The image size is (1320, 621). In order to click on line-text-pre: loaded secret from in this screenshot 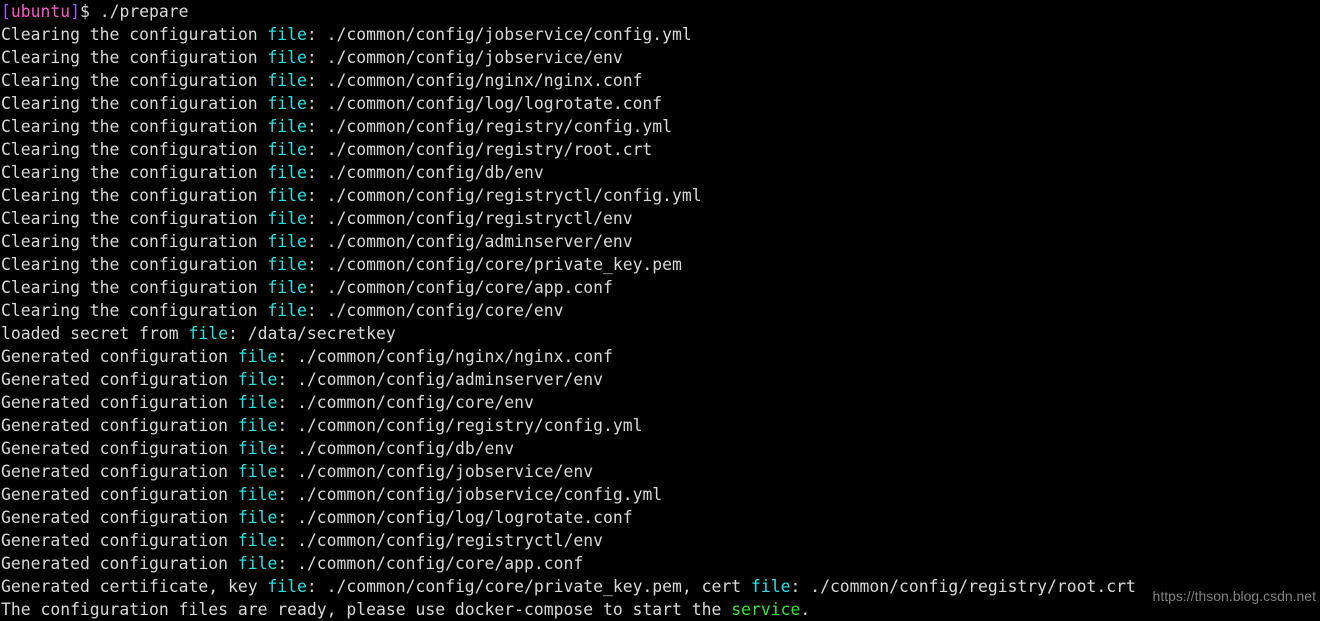, I will do `click(95, 333)`.